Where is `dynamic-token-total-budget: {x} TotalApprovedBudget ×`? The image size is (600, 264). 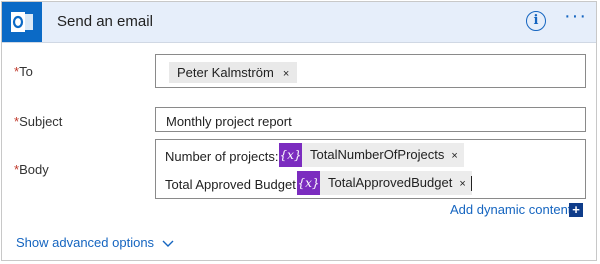
dynamic-token-total-budget: {x} TotalApprovedBudget × is located at coordinates (384, 183).